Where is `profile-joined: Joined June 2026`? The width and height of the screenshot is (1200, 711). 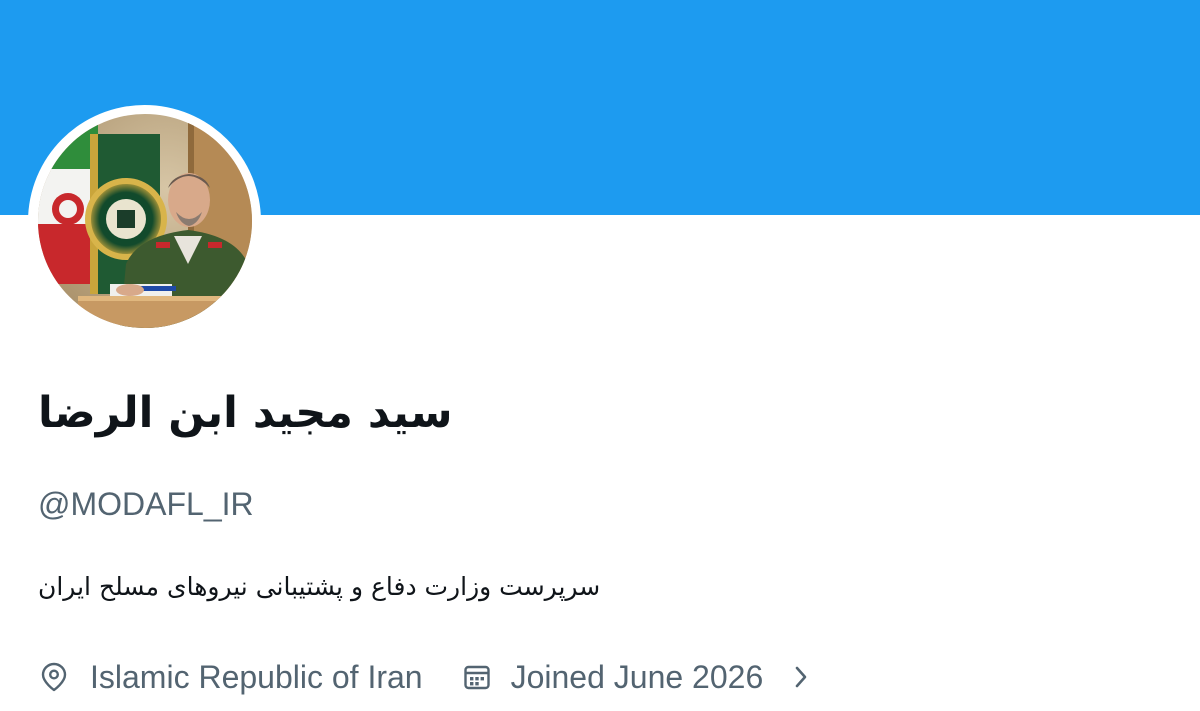
profile-joined: Joined June 2026 is located at coordinates (593, 677).